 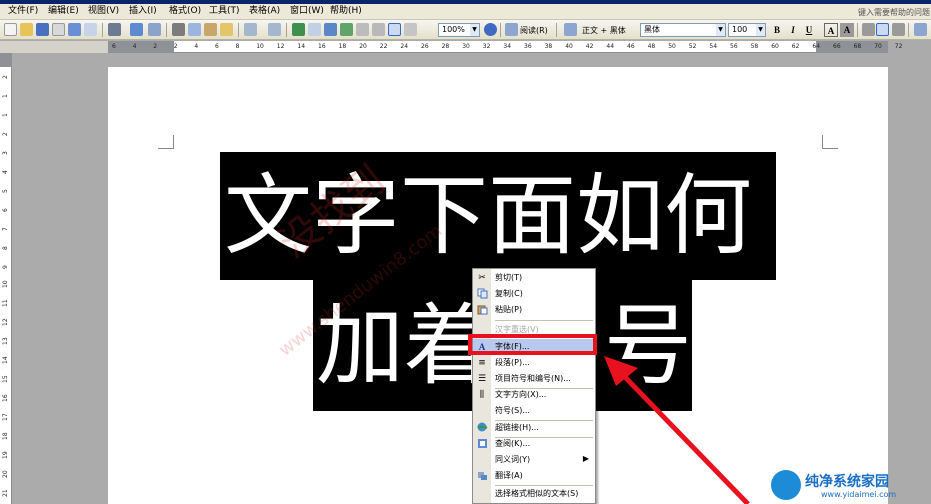 What do you see at coordinates (330, 29) in the screenshot?
I see `insert-table-icon` at bounding box center [330, 29].